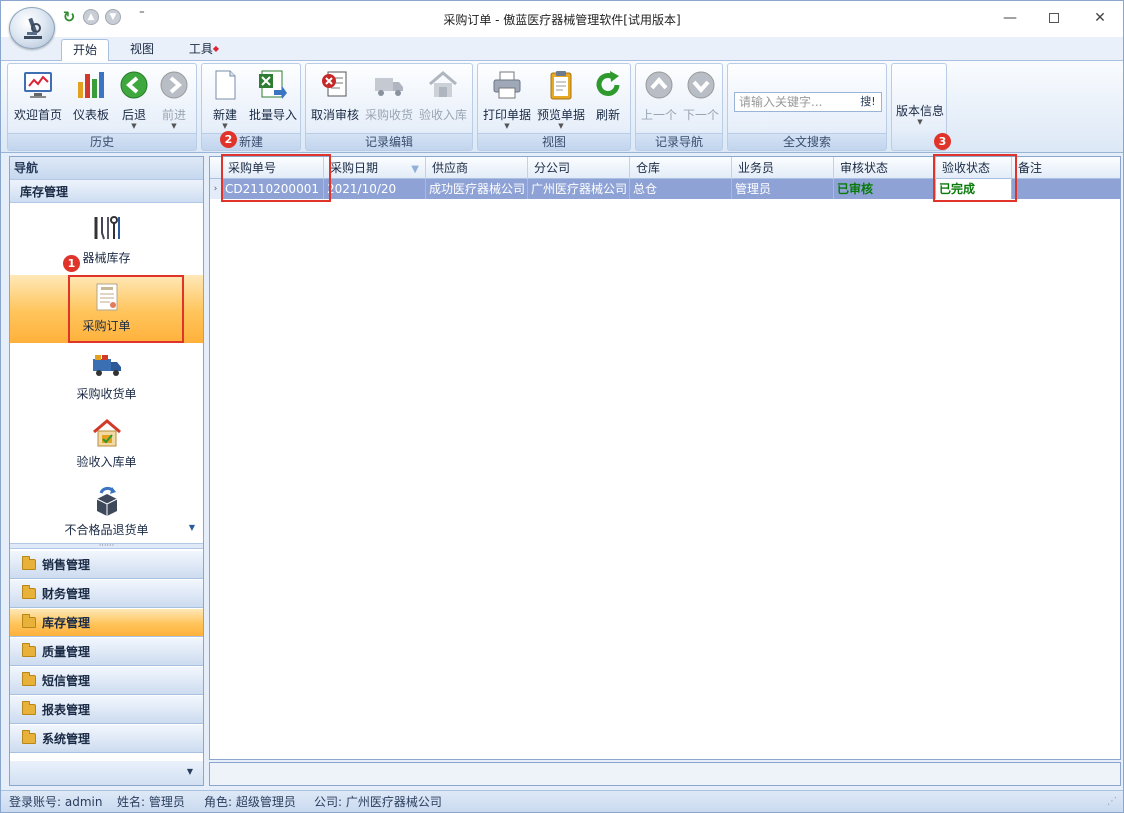  Describe the element at coordinates (868, 102) in the screenshot. I see `search-button: 搜!` at that location.